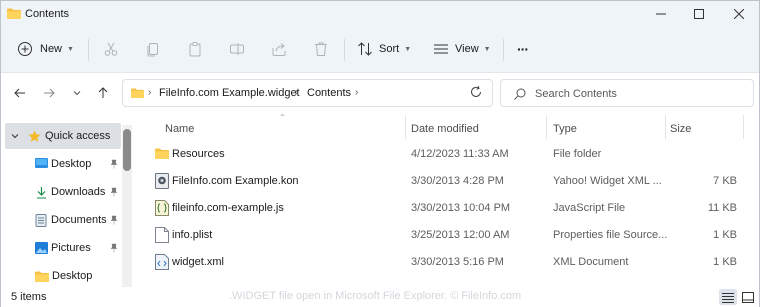  I want to click on share-button, so click(279, 49).